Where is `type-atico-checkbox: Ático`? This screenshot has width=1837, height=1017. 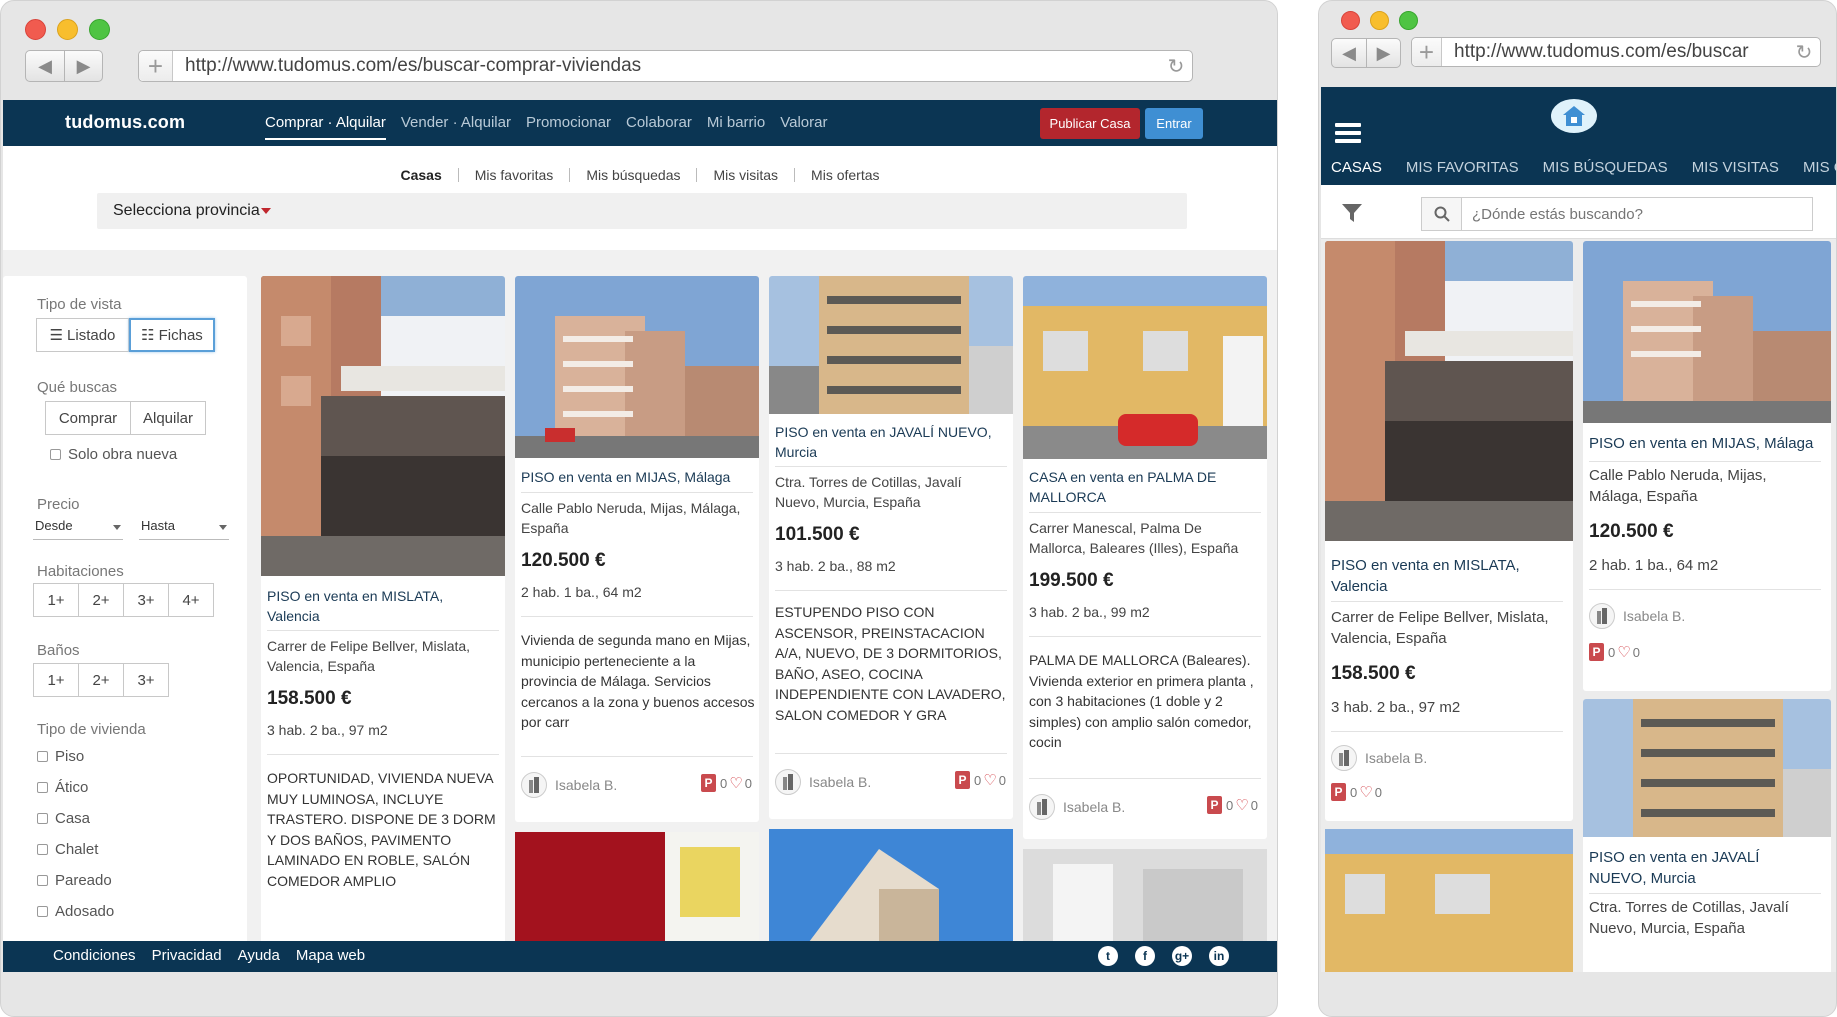 type-atico-checkbox: Ático is located at coordinates (62, 787).